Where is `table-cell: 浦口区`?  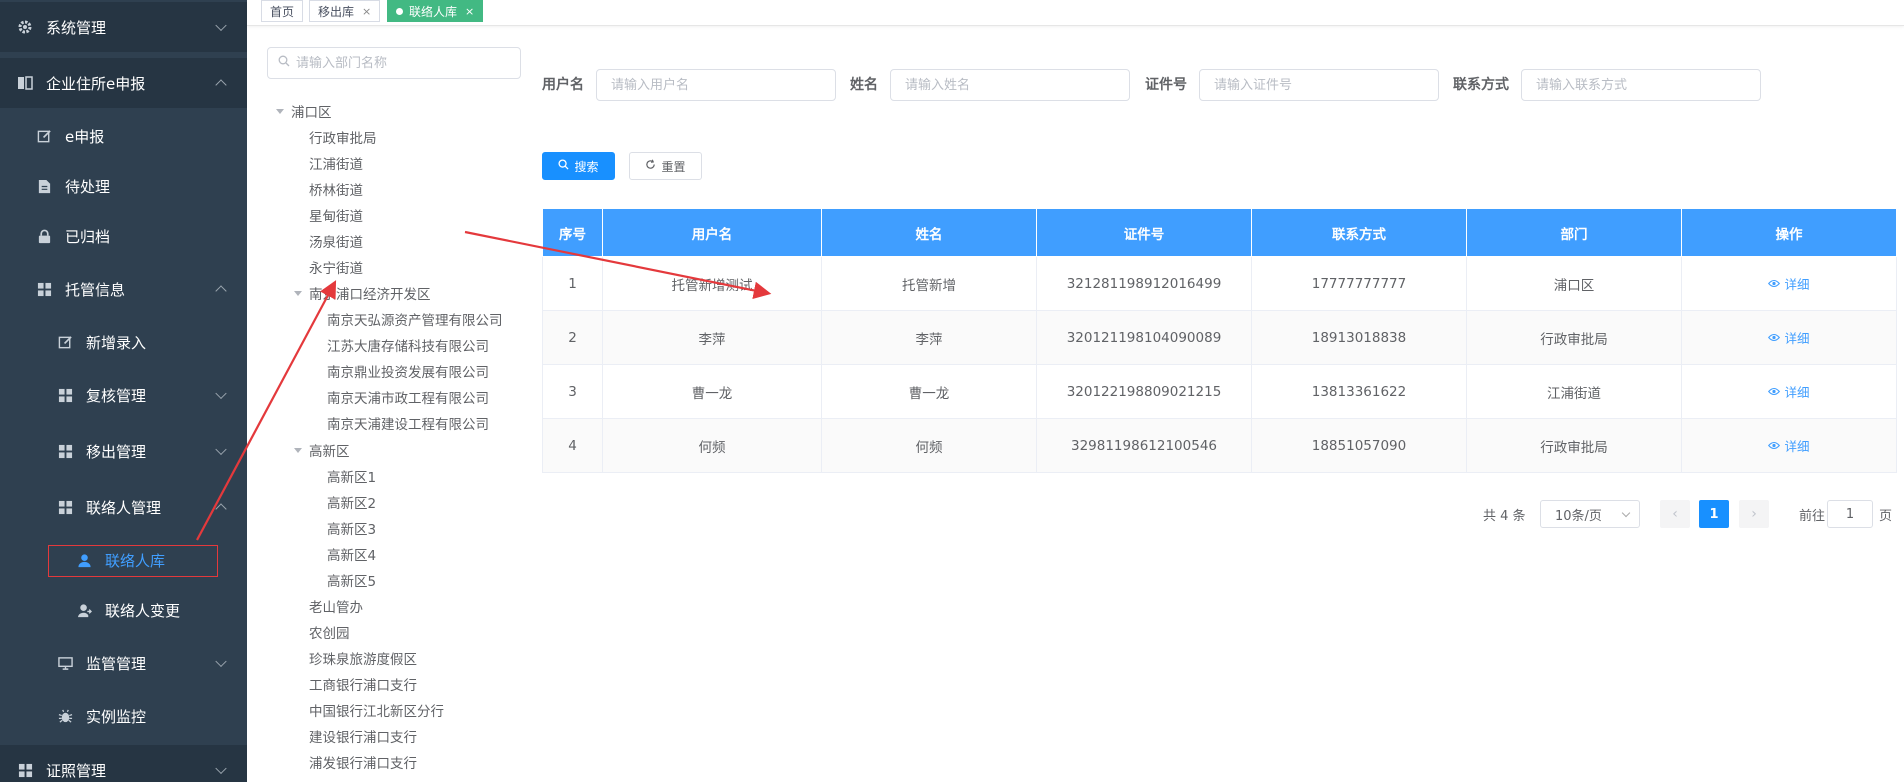 table-cell: 浦口区 is located at coordinates (1574, 283).